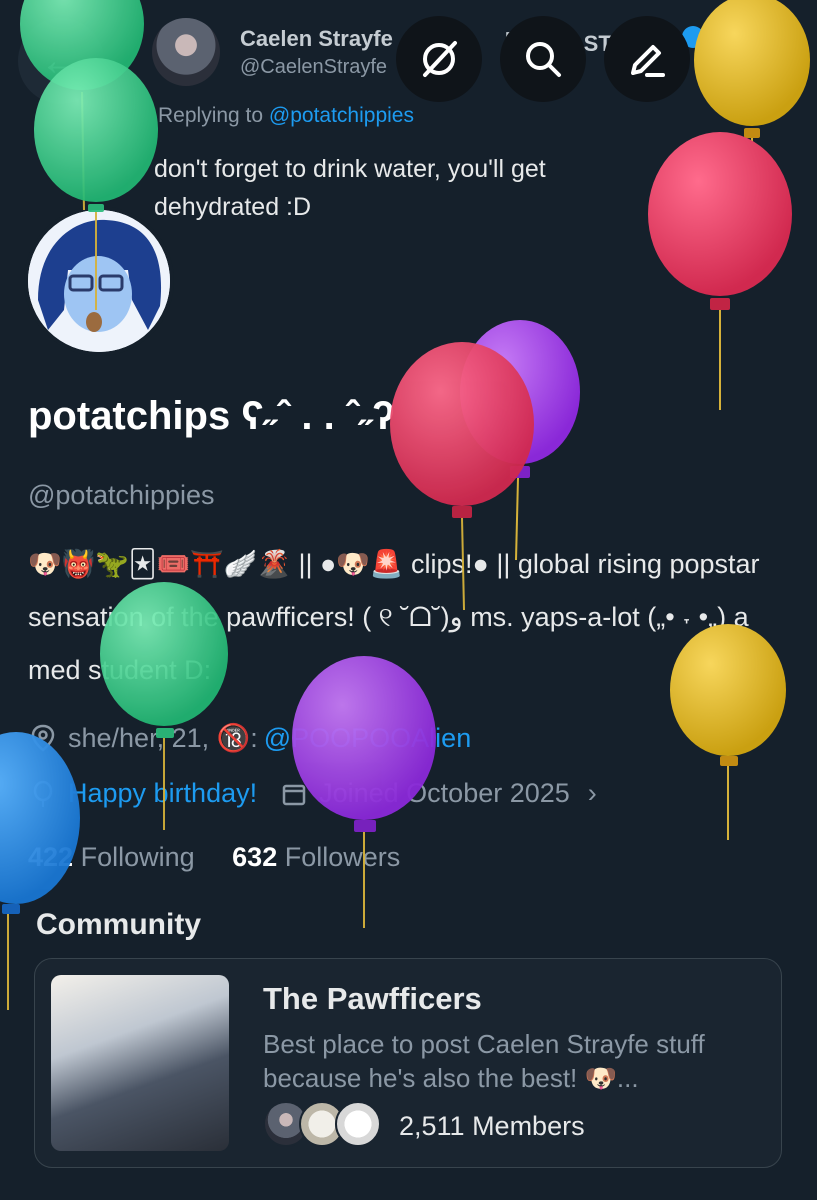  I want to click on back-arrow-icon: ←, so click(61, 60).